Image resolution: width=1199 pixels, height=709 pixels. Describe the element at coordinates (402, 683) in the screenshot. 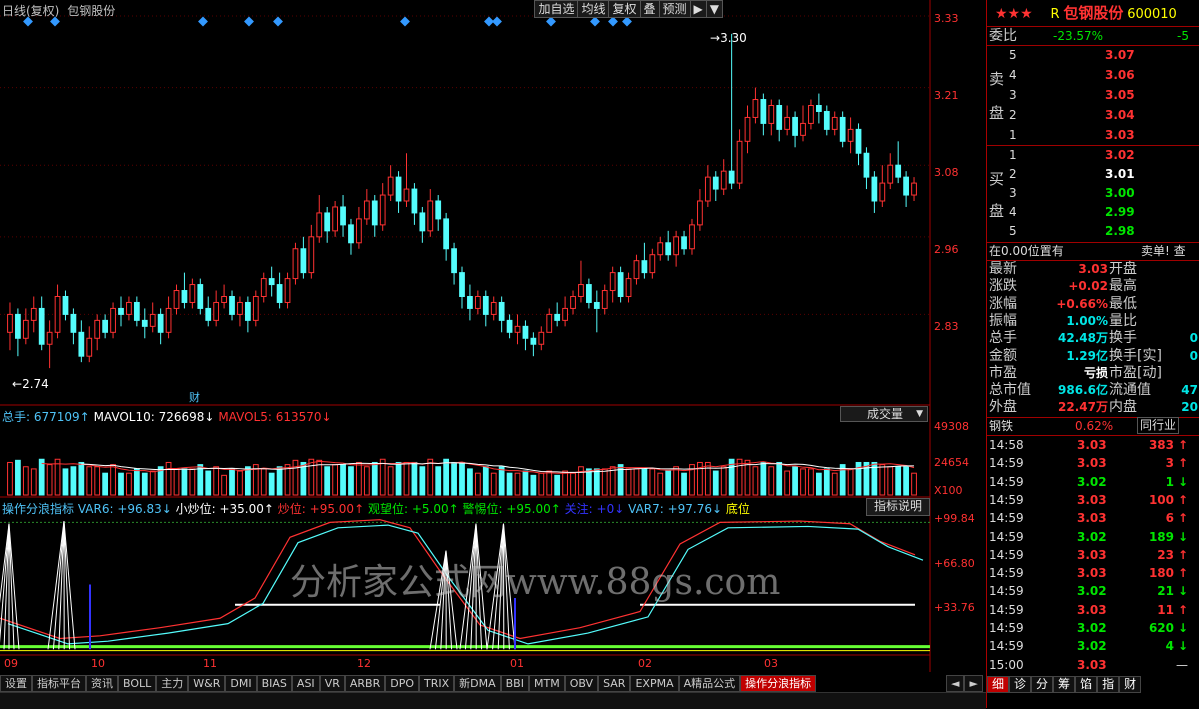

I see `tab-dpo: DPO` at that location.